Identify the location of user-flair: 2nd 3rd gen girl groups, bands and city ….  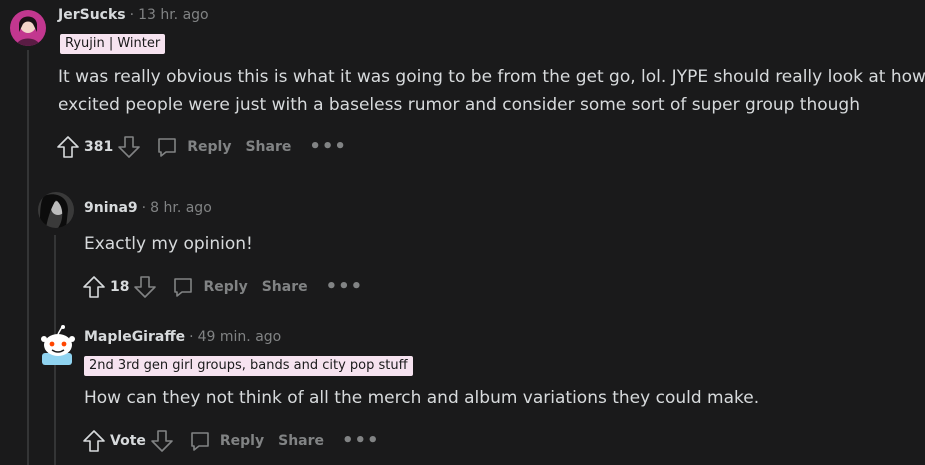
(248, 366).